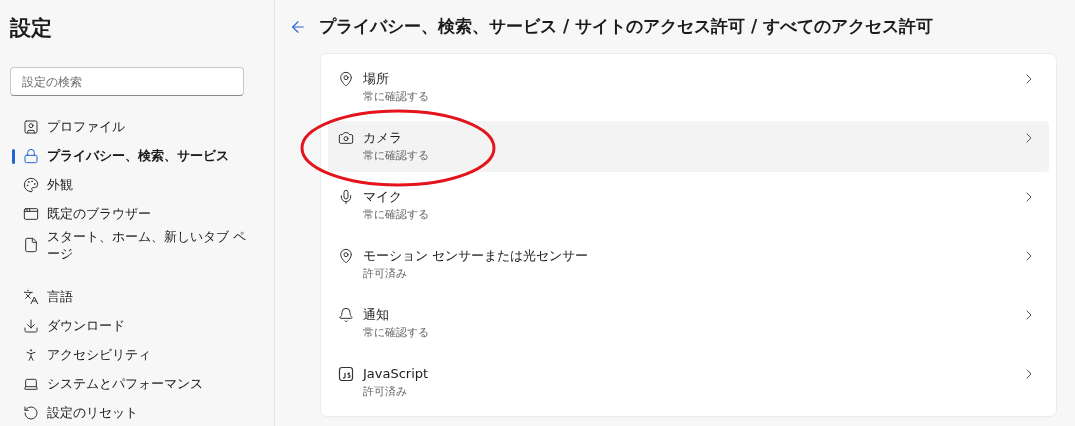 This screenshot has height=426, width=1075. I want to click on permission-title: モーション センサーまたは光センサー, so click(476, 255).